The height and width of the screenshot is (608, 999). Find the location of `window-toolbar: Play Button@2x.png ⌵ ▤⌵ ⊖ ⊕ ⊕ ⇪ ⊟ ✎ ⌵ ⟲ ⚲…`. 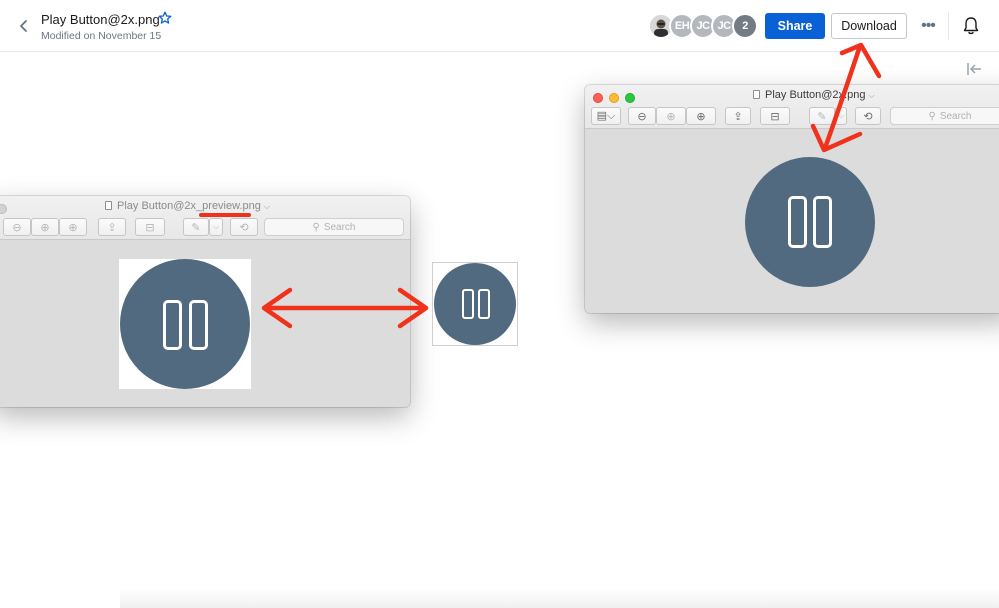

window-toolbar: Play Button@2x.png ⌵ ▤⌵ ⊖ ⊕ ⊕ ⇪ ⊟ ✎ ⌵ ⟲ ⚲… is located at coordinates (792, 107).